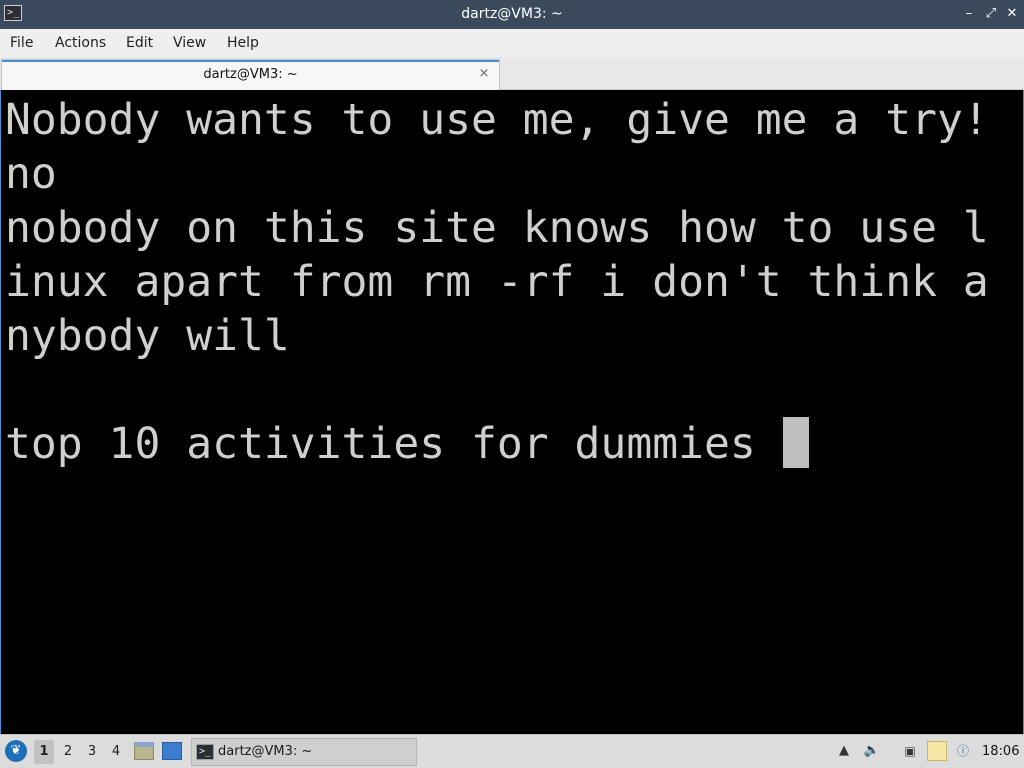  Describe the element at coordinates (172, 751) in the screenshot. I see `desktop-icon` at that location.